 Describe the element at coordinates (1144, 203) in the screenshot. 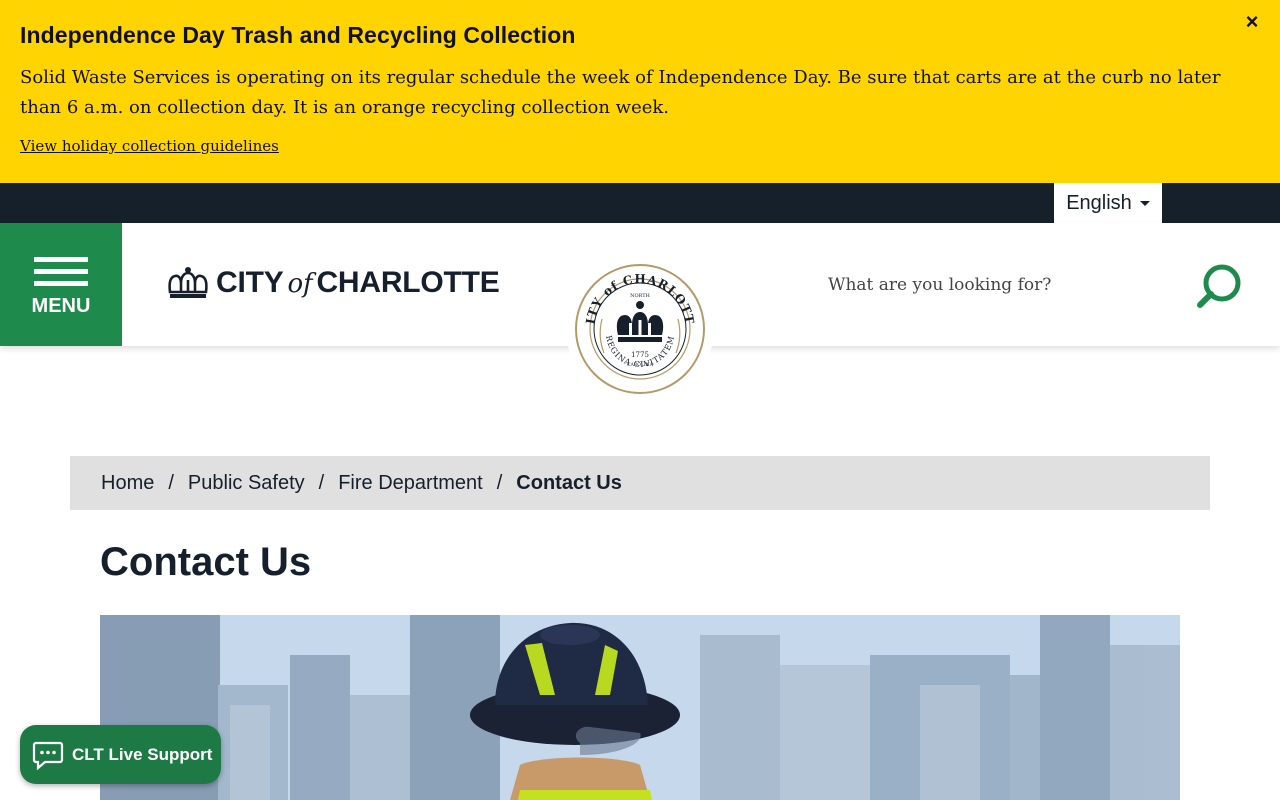

I see `caret-down-icon` at that location.